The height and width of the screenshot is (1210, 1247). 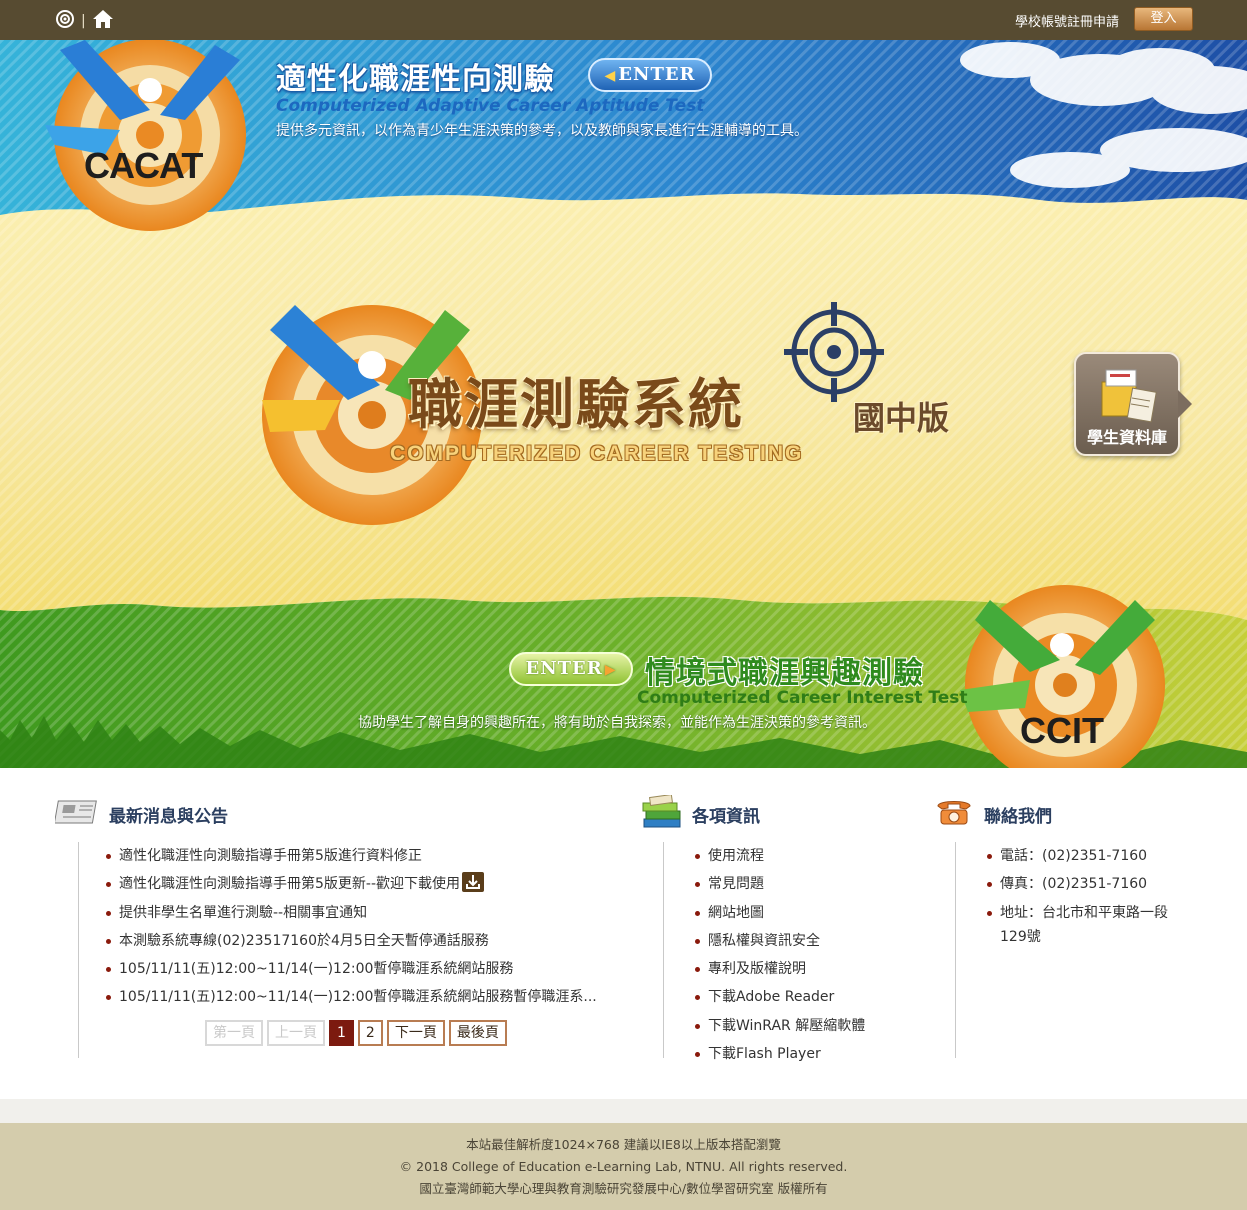 What do you see at coordinates (812, 1026) in the screenshot?
I see `info-link: 下載WinRAR 解壓縮軟體` at bounding box center [812, 1026].